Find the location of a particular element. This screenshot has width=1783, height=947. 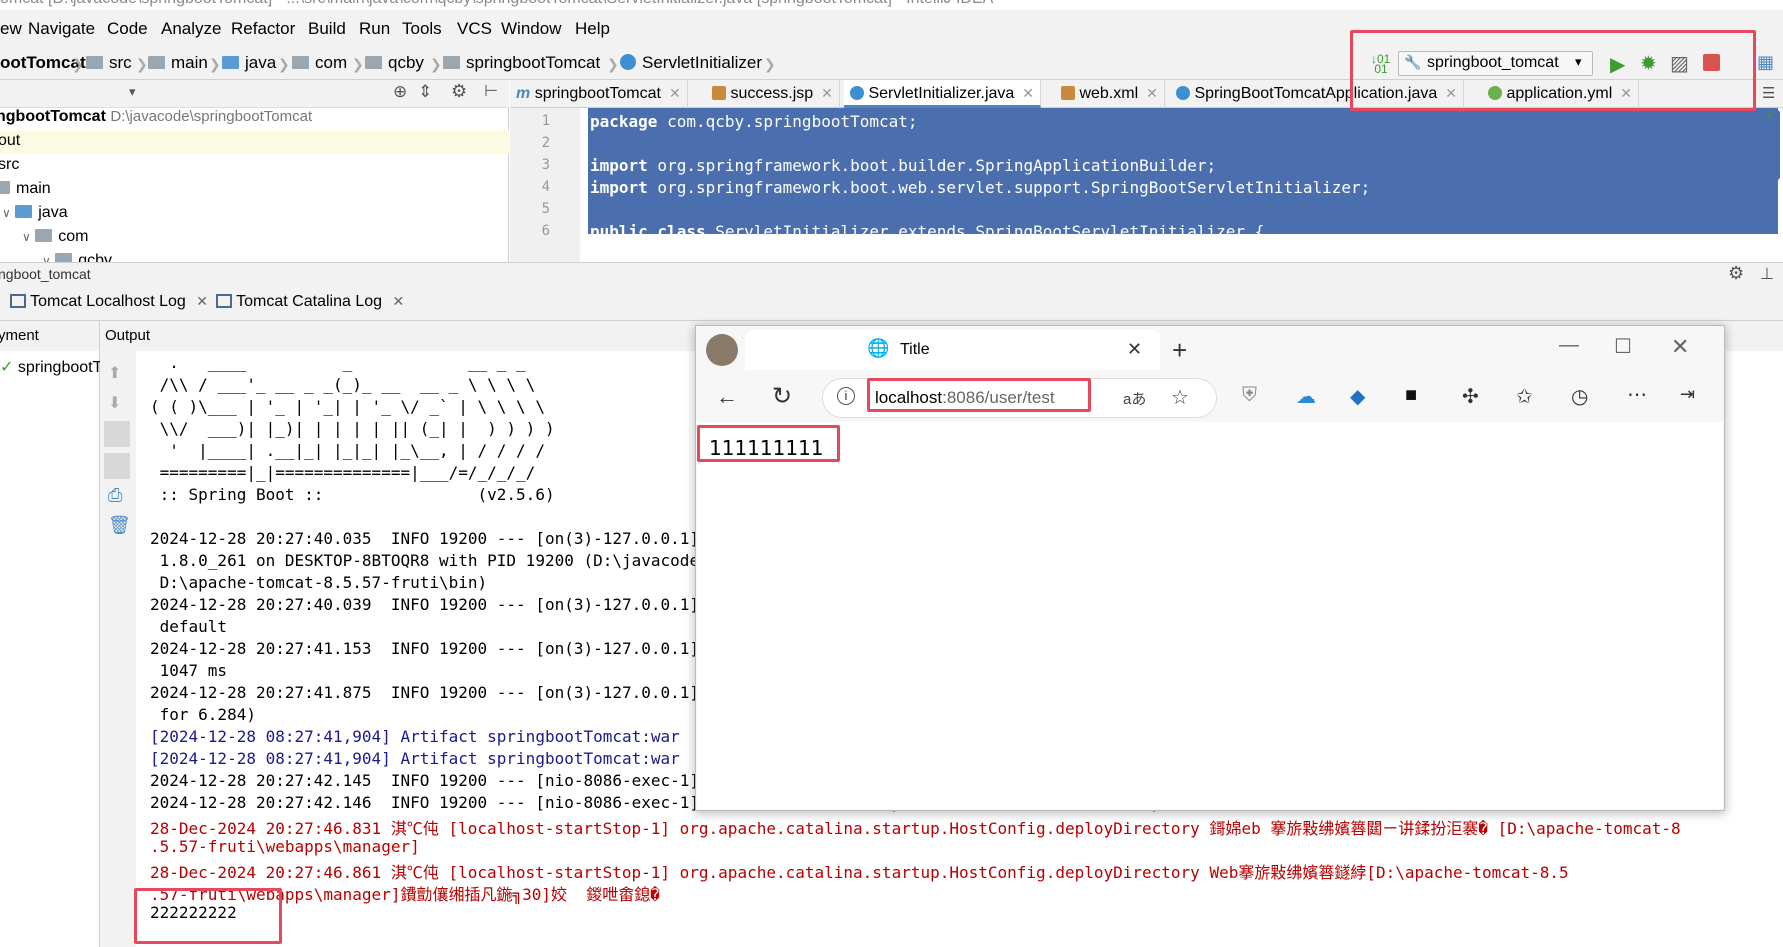

tab-springboottomcat: m springbootTomcat ✕ is located at coordinates (599, 94).